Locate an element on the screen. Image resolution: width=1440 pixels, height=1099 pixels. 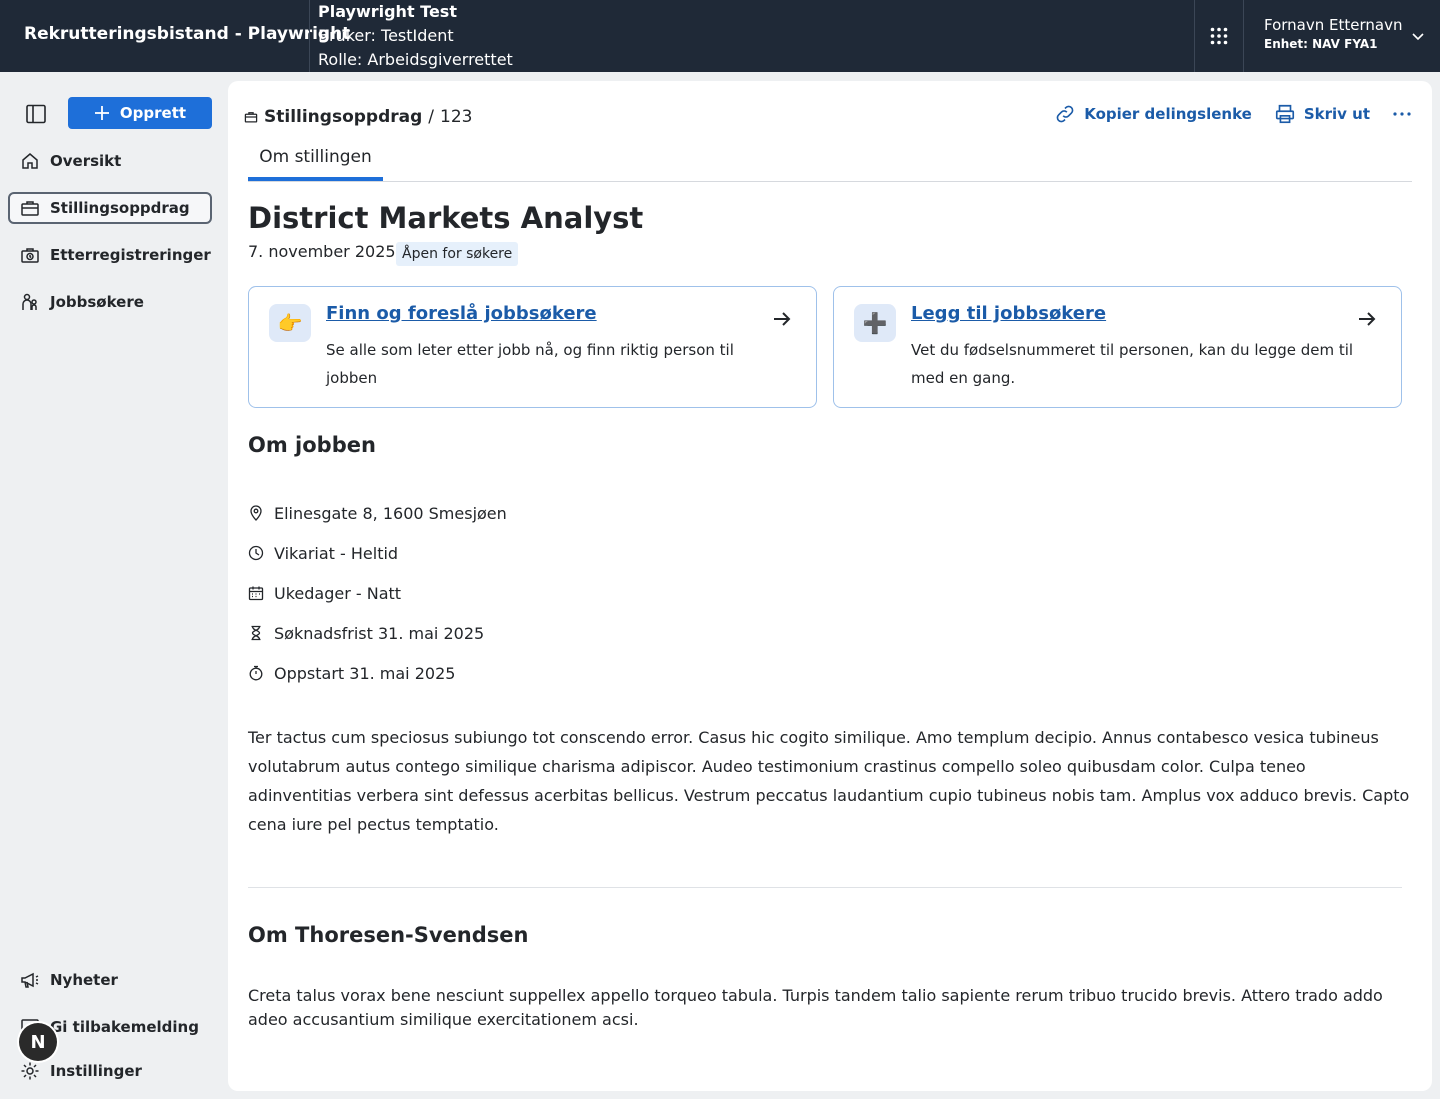
list-item: Vikariat - Heltid is located at coordinates (377, 553).